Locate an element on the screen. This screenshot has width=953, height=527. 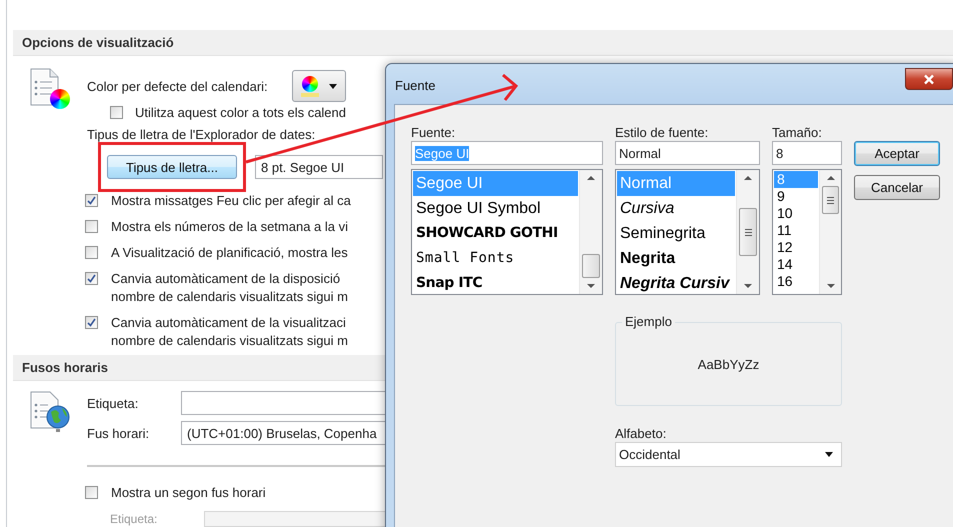
list-item: Negrita is located at coordinates (676, 258).